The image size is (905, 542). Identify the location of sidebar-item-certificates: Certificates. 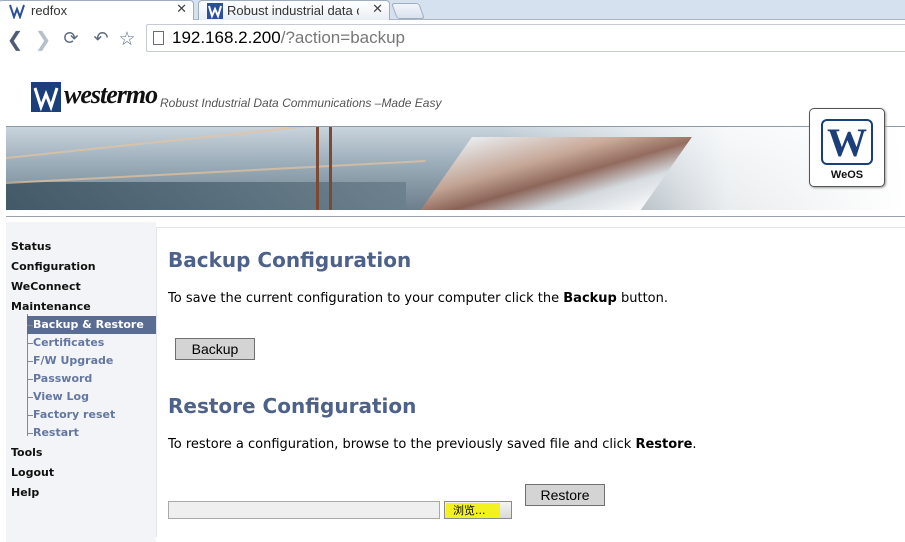
(91, 343).